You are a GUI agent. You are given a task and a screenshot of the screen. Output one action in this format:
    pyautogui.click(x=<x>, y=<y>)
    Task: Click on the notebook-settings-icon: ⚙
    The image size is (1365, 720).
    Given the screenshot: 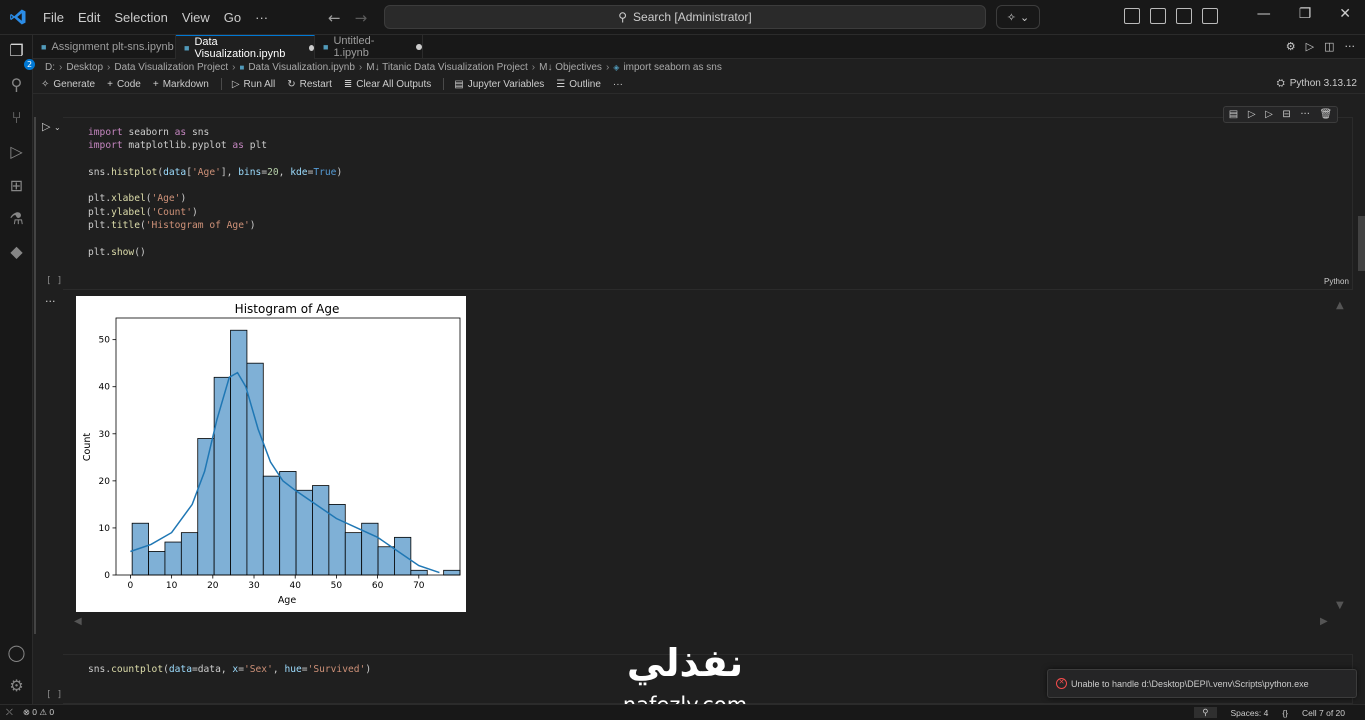 What is the action you would take?
    pyautogui.click(x=1291, y=46)
    